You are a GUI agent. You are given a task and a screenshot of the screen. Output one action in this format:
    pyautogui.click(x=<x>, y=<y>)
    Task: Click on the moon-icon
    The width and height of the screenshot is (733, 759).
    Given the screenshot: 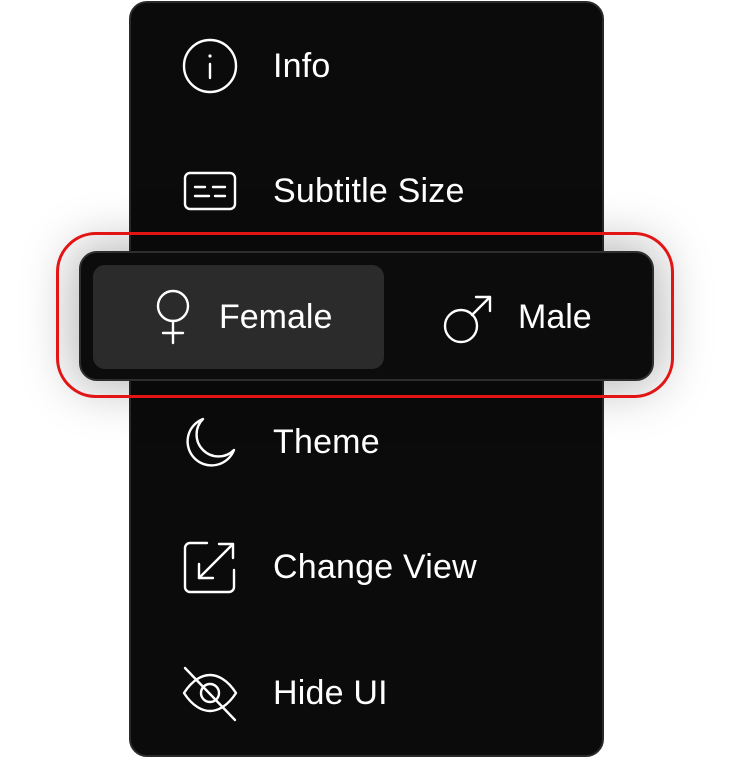 What is the action you would take?
    pyautogui.click(x=210, y=442)
    